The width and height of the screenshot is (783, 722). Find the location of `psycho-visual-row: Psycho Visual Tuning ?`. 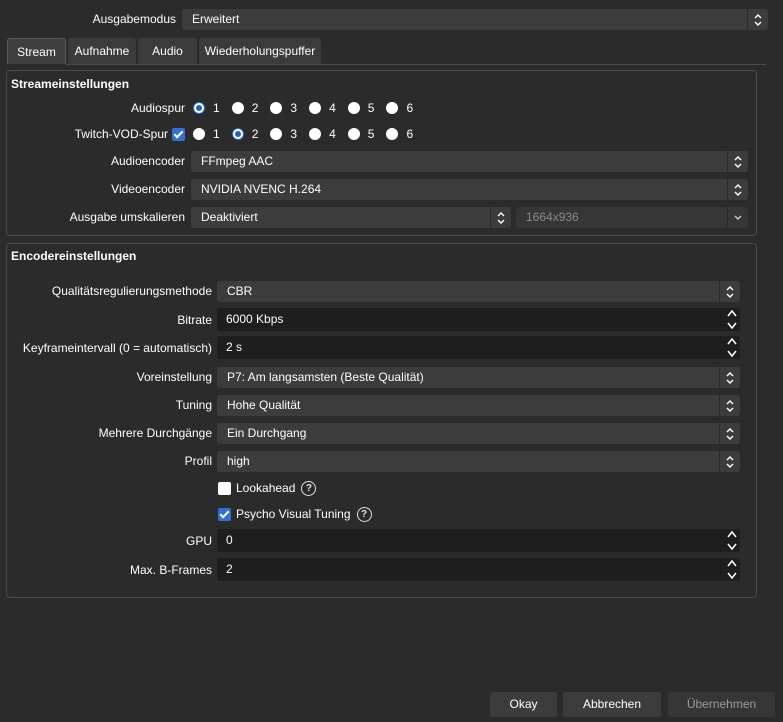

psycho-visual-row: Psycho Visual Tuning ? is located at coordinates (295, 514).